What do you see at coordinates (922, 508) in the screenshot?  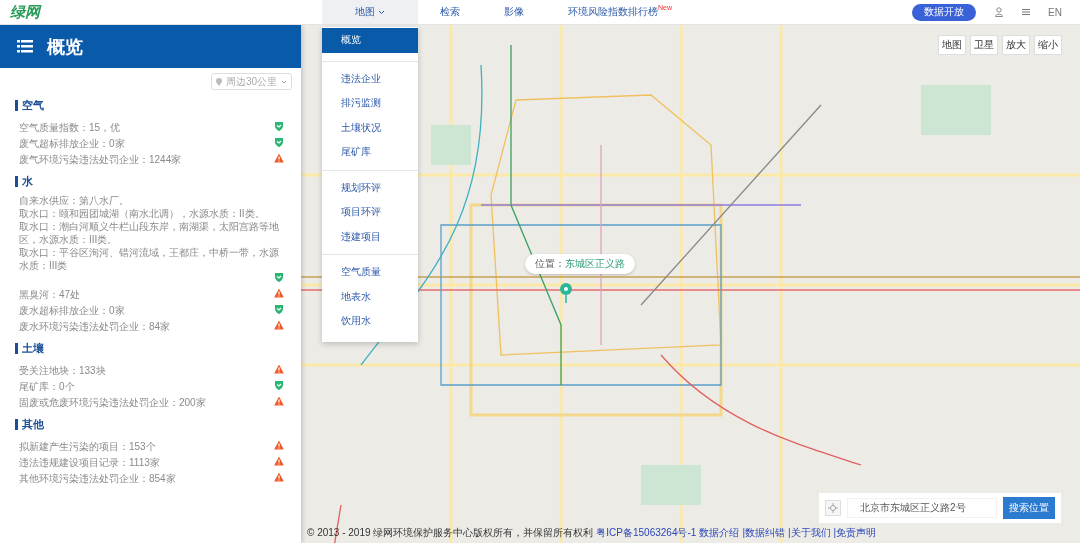 I see `location-input: 北京市东城区正义路2号` at bounding box center [922, 508].